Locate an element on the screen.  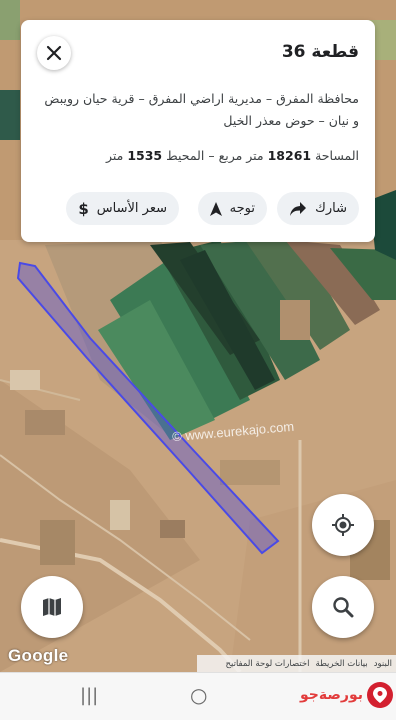
map-data-link: بيانات الخريطة is located at coordinates (342, 664).